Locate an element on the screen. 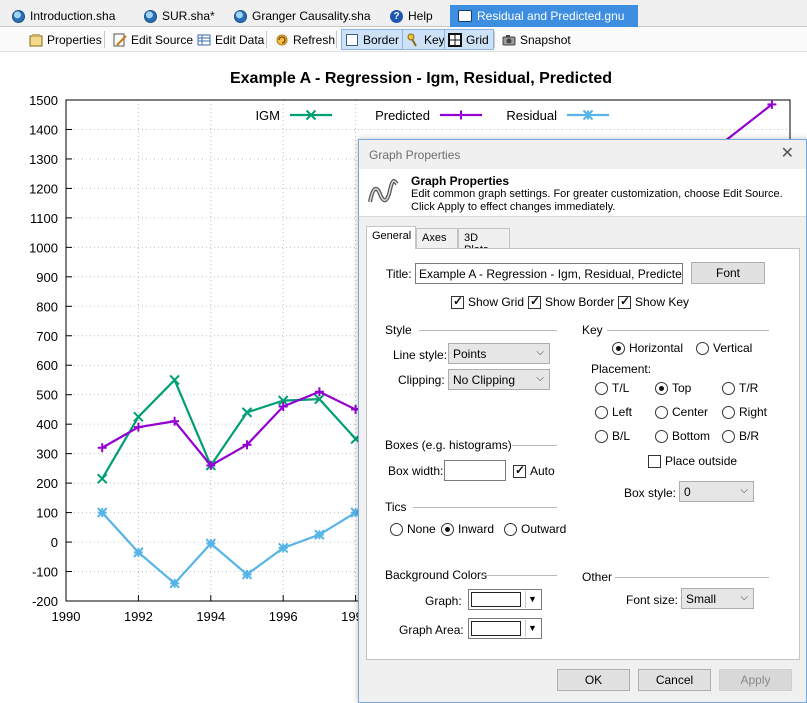  y-tick-label: 1400 is located at coordinates (43, 129).